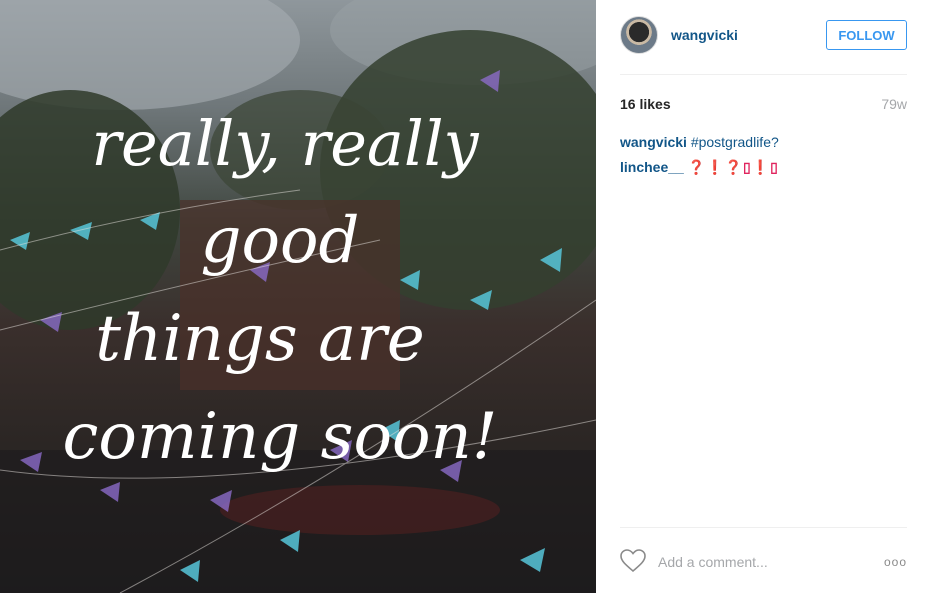  I want to click on caption: wangvicki #postgradlife?, so click(699, 142).